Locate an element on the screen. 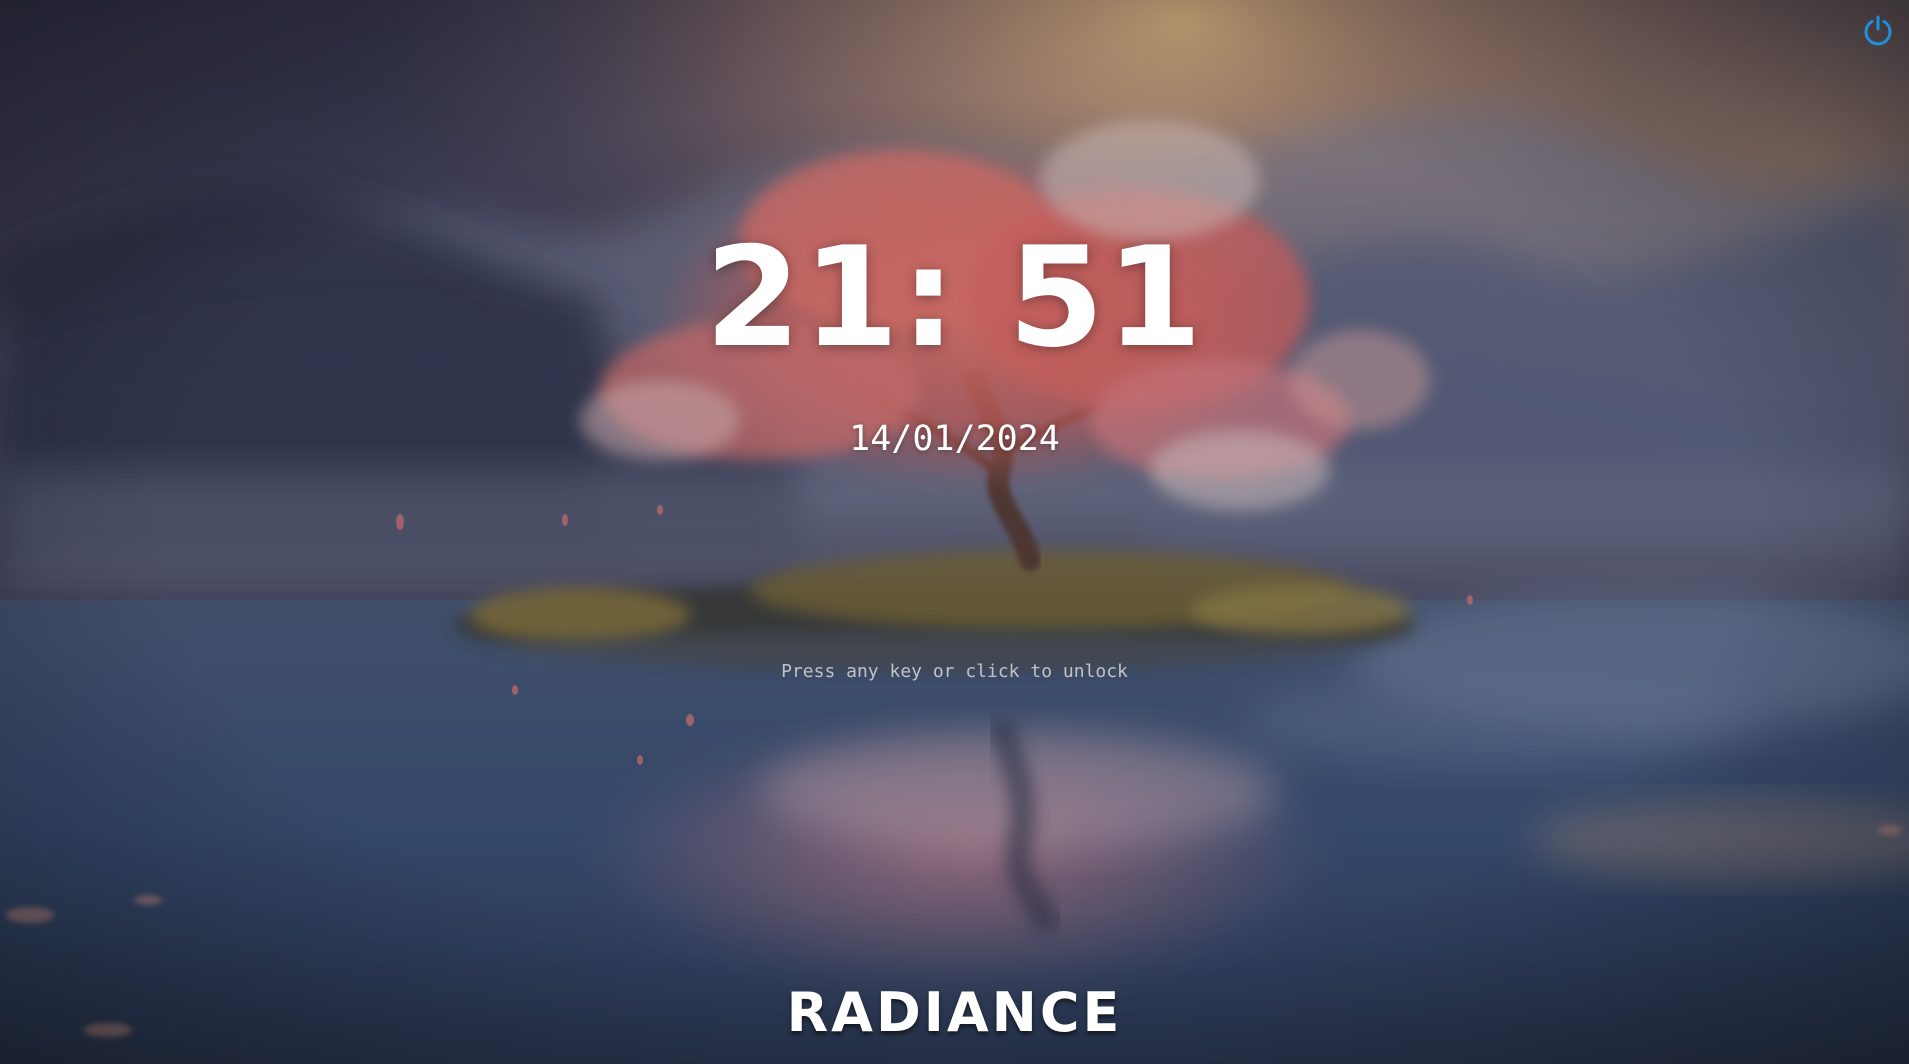  clock-time: 21: 51 is located at coordinates (954, 297).